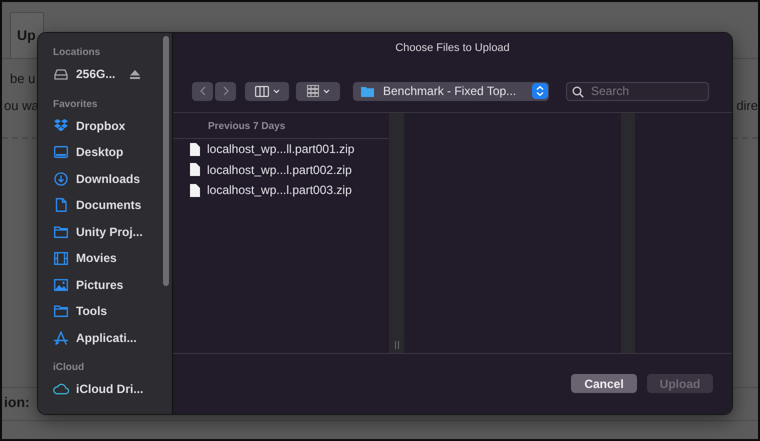 Image resolution: width=760 pixels, height=441 pixels. Describe the element at coordinates (578, 92) in the screenshot. I see `search-icon` at that location.